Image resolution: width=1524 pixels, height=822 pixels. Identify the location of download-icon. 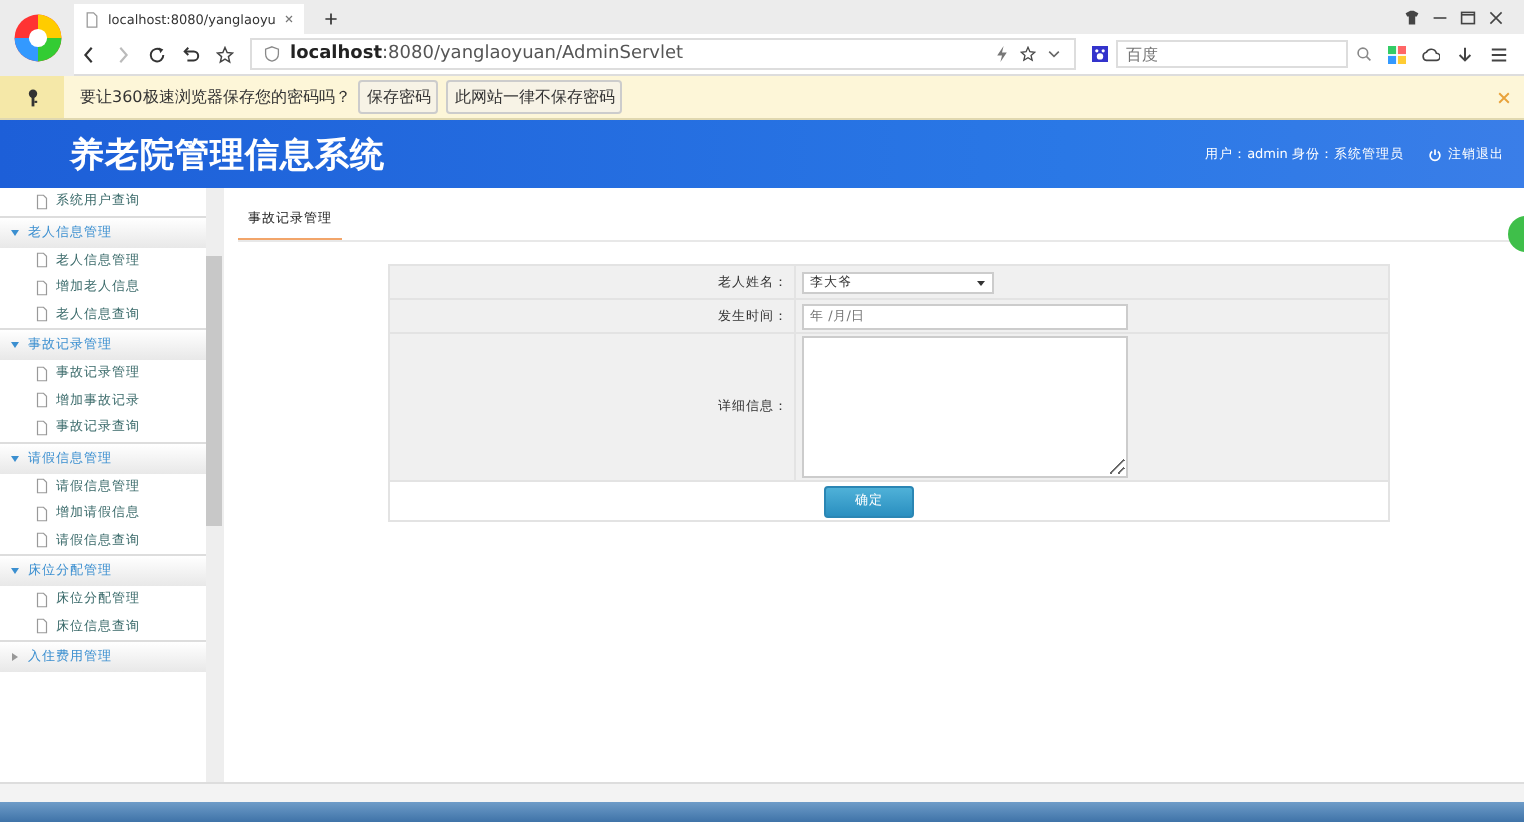
(1465, 54).